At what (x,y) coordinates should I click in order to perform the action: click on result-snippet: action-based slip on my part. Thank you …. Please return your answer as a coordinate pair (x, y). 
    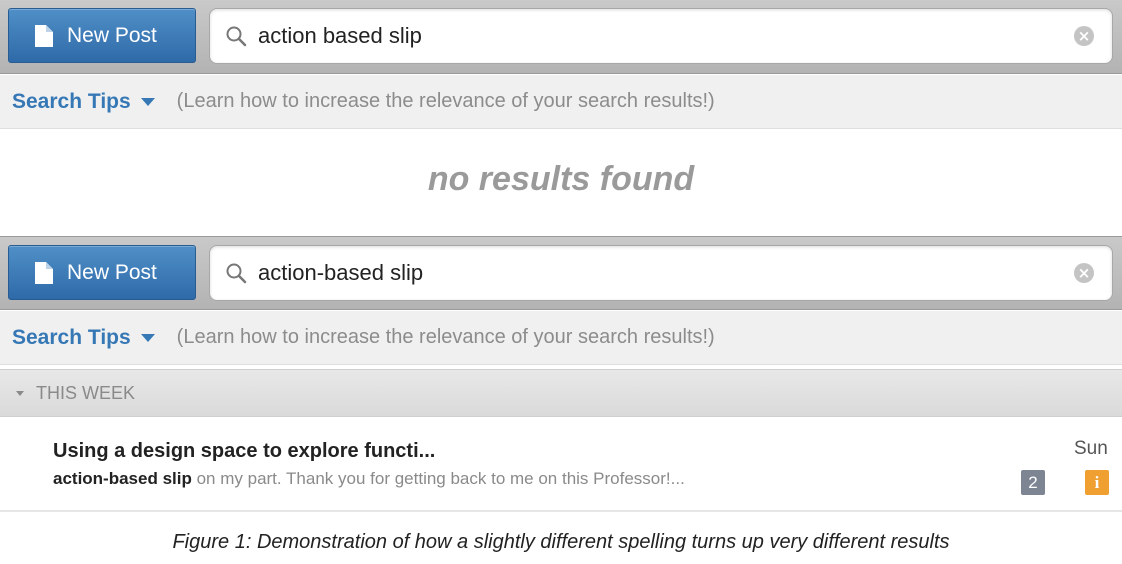
    Looking at the image, I should click on (369, 479).